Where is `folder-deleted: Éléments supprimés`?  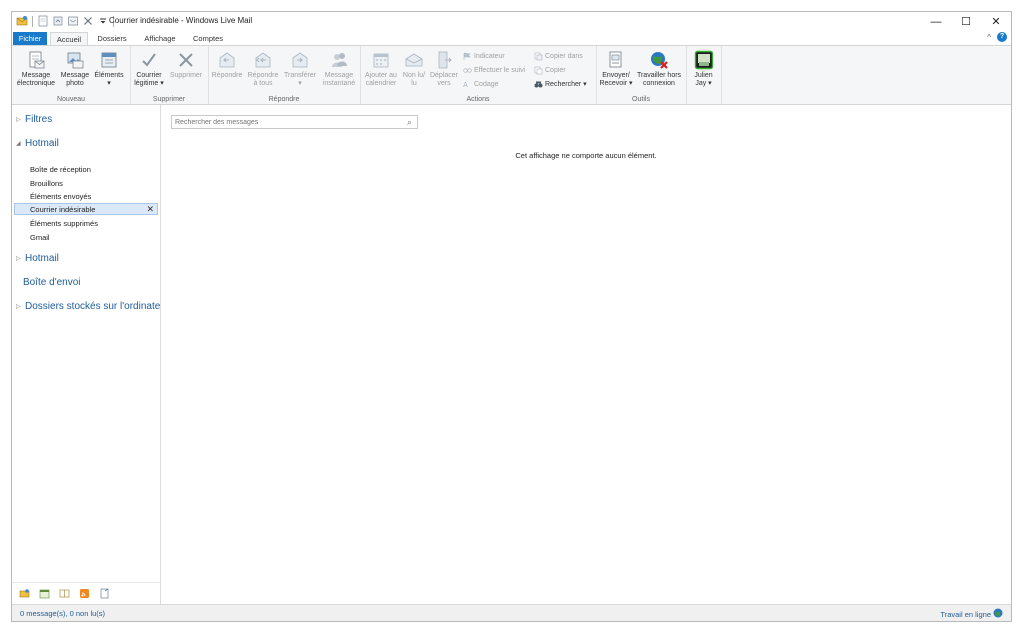 folder-deleted: Éléments supprimés is located at coordinates (64, 223).